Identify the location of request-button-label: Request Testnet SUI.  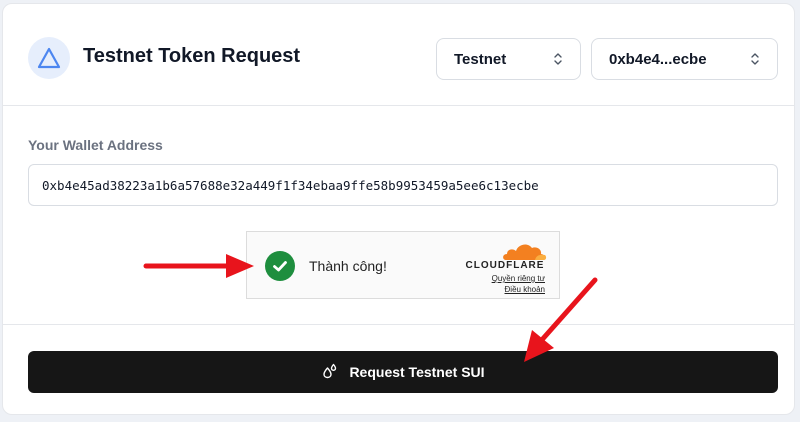
(417, 372).